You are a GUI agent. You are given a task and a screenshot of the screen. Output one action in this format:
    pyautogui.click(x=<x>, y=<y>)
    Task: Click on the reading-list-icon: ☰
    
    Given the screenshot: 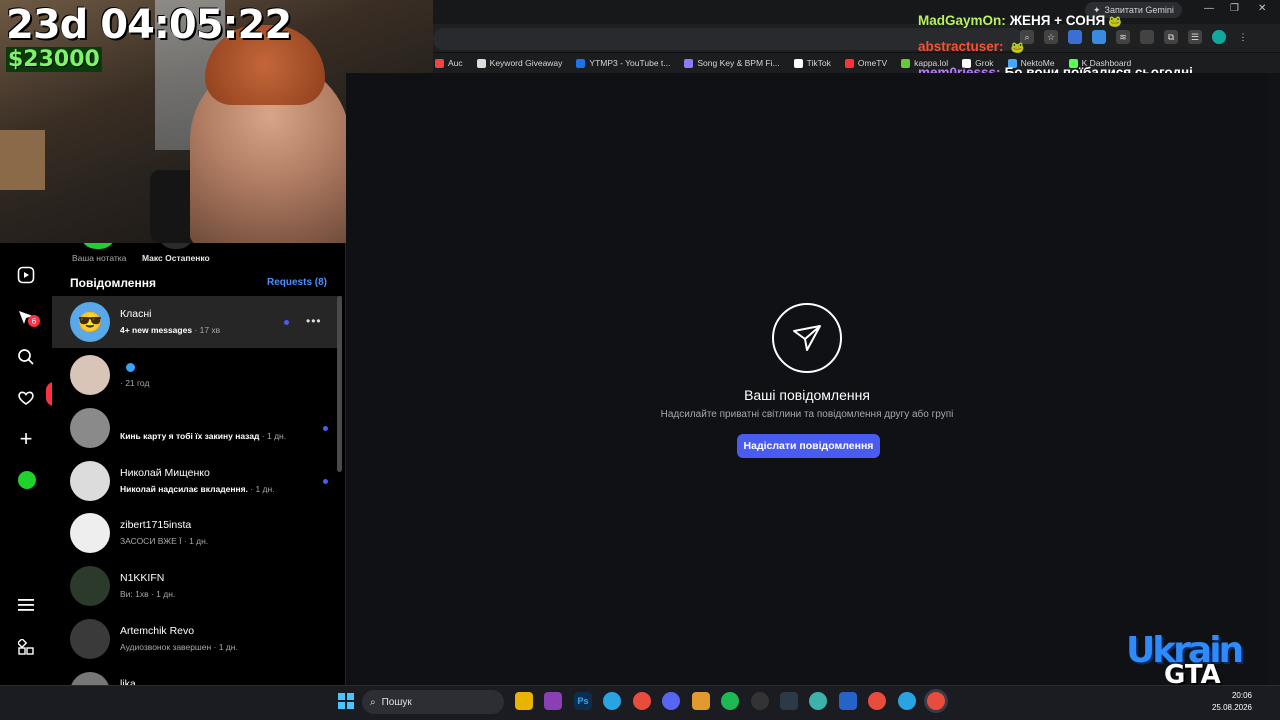 What is the action you would take?
    pyautogui.click(x=1195, y=37)
    